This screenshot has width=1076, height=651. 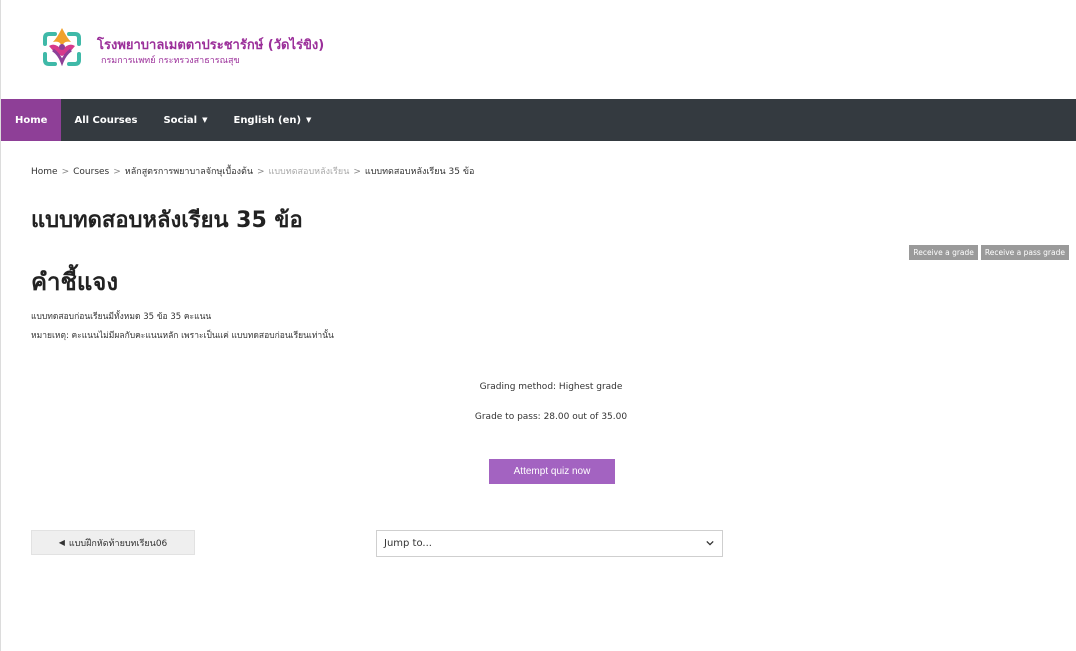 I want to click on breadcrumb-home: Home, so click(x=44, y=172).